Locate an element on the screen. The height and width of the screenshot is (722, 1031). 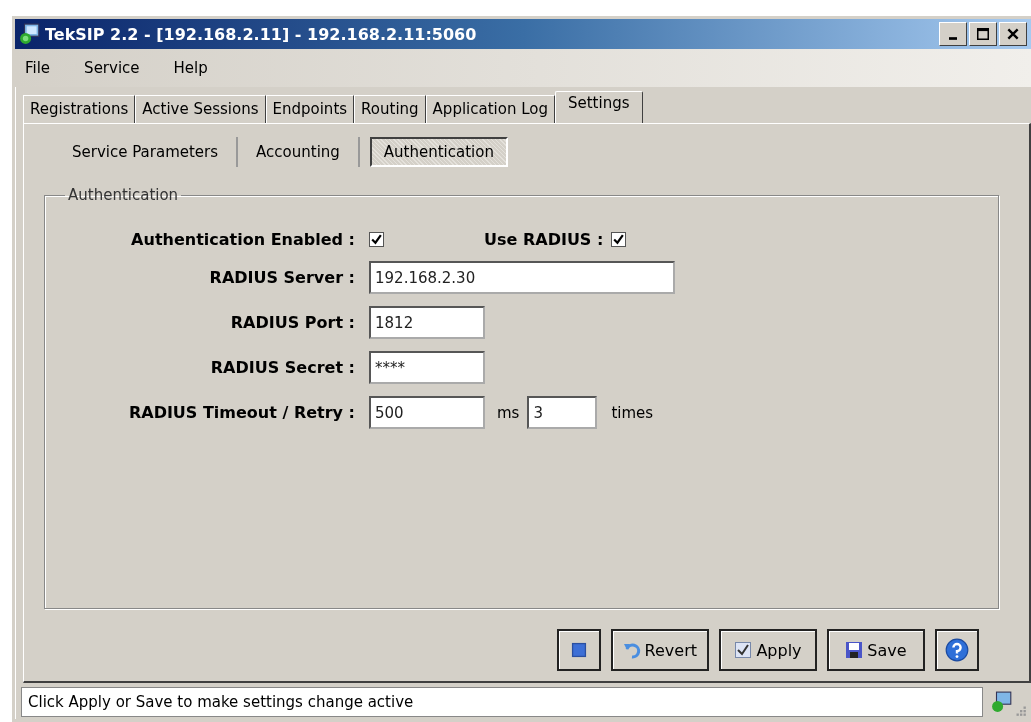
close-button is located at coordinates (1013, 34).